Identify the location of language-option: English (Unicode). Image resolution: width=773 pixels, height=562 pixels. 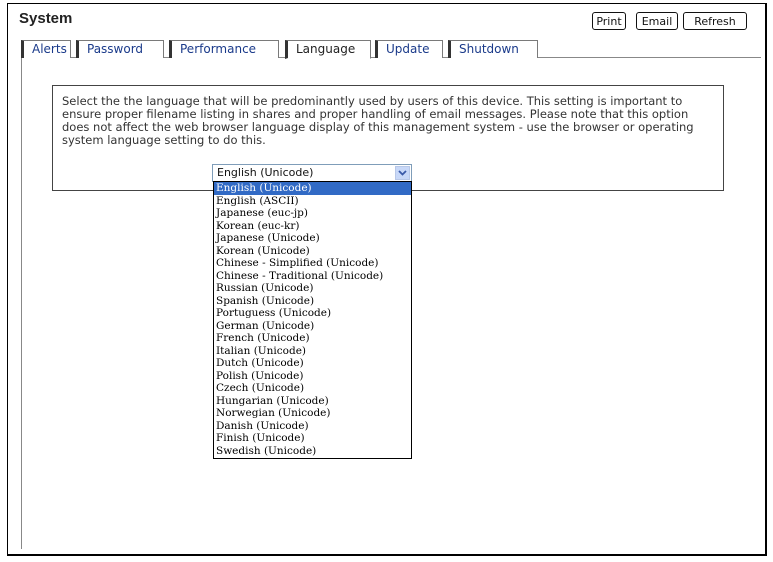
(312, 188).